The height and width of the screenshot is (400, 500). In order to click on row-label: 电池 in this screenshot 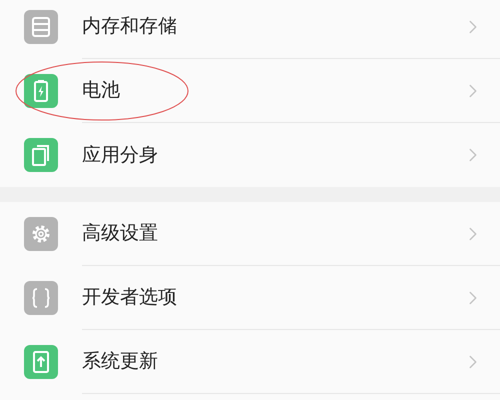, I will do `click(101, 91)`.